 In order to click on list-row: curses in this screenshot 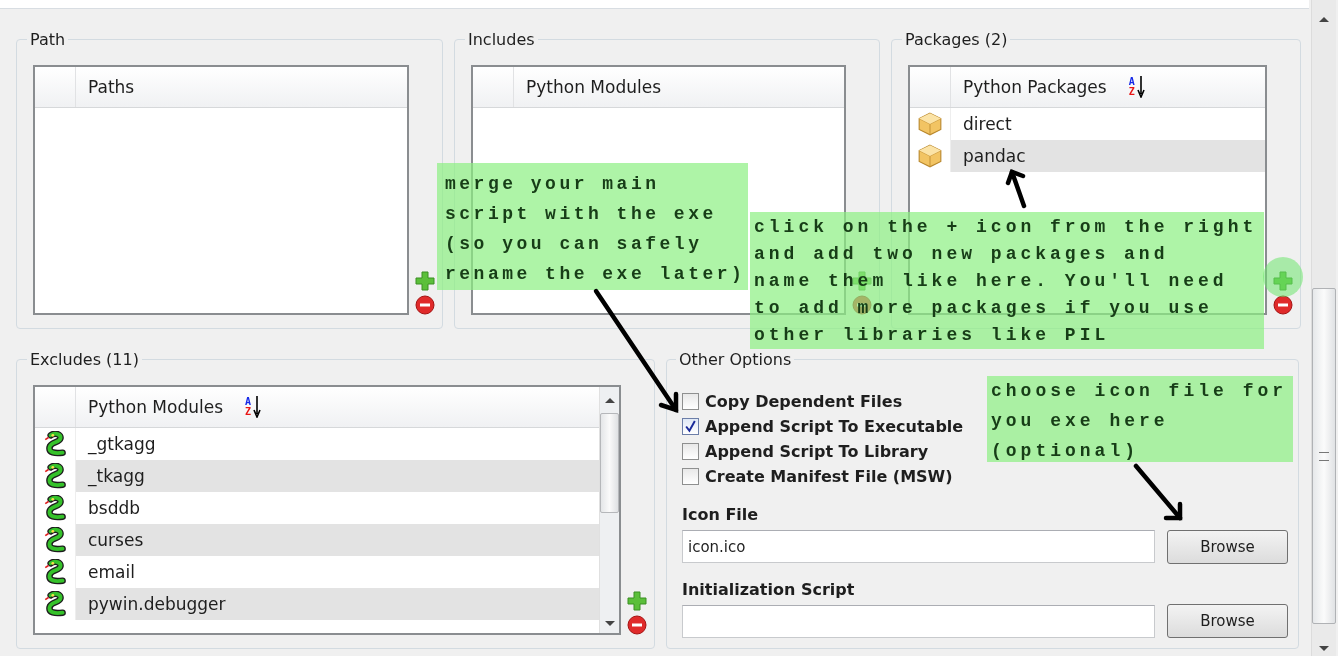, I will do `click(317, 540)`.